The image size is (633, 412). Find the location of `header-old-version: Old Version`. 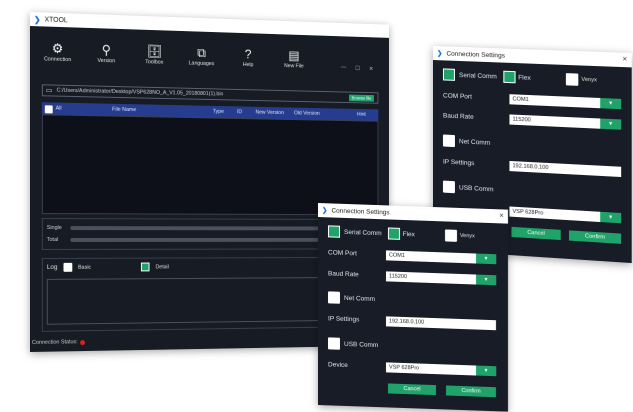

header-old-version: Old Version is located at coordinates (307, 113).